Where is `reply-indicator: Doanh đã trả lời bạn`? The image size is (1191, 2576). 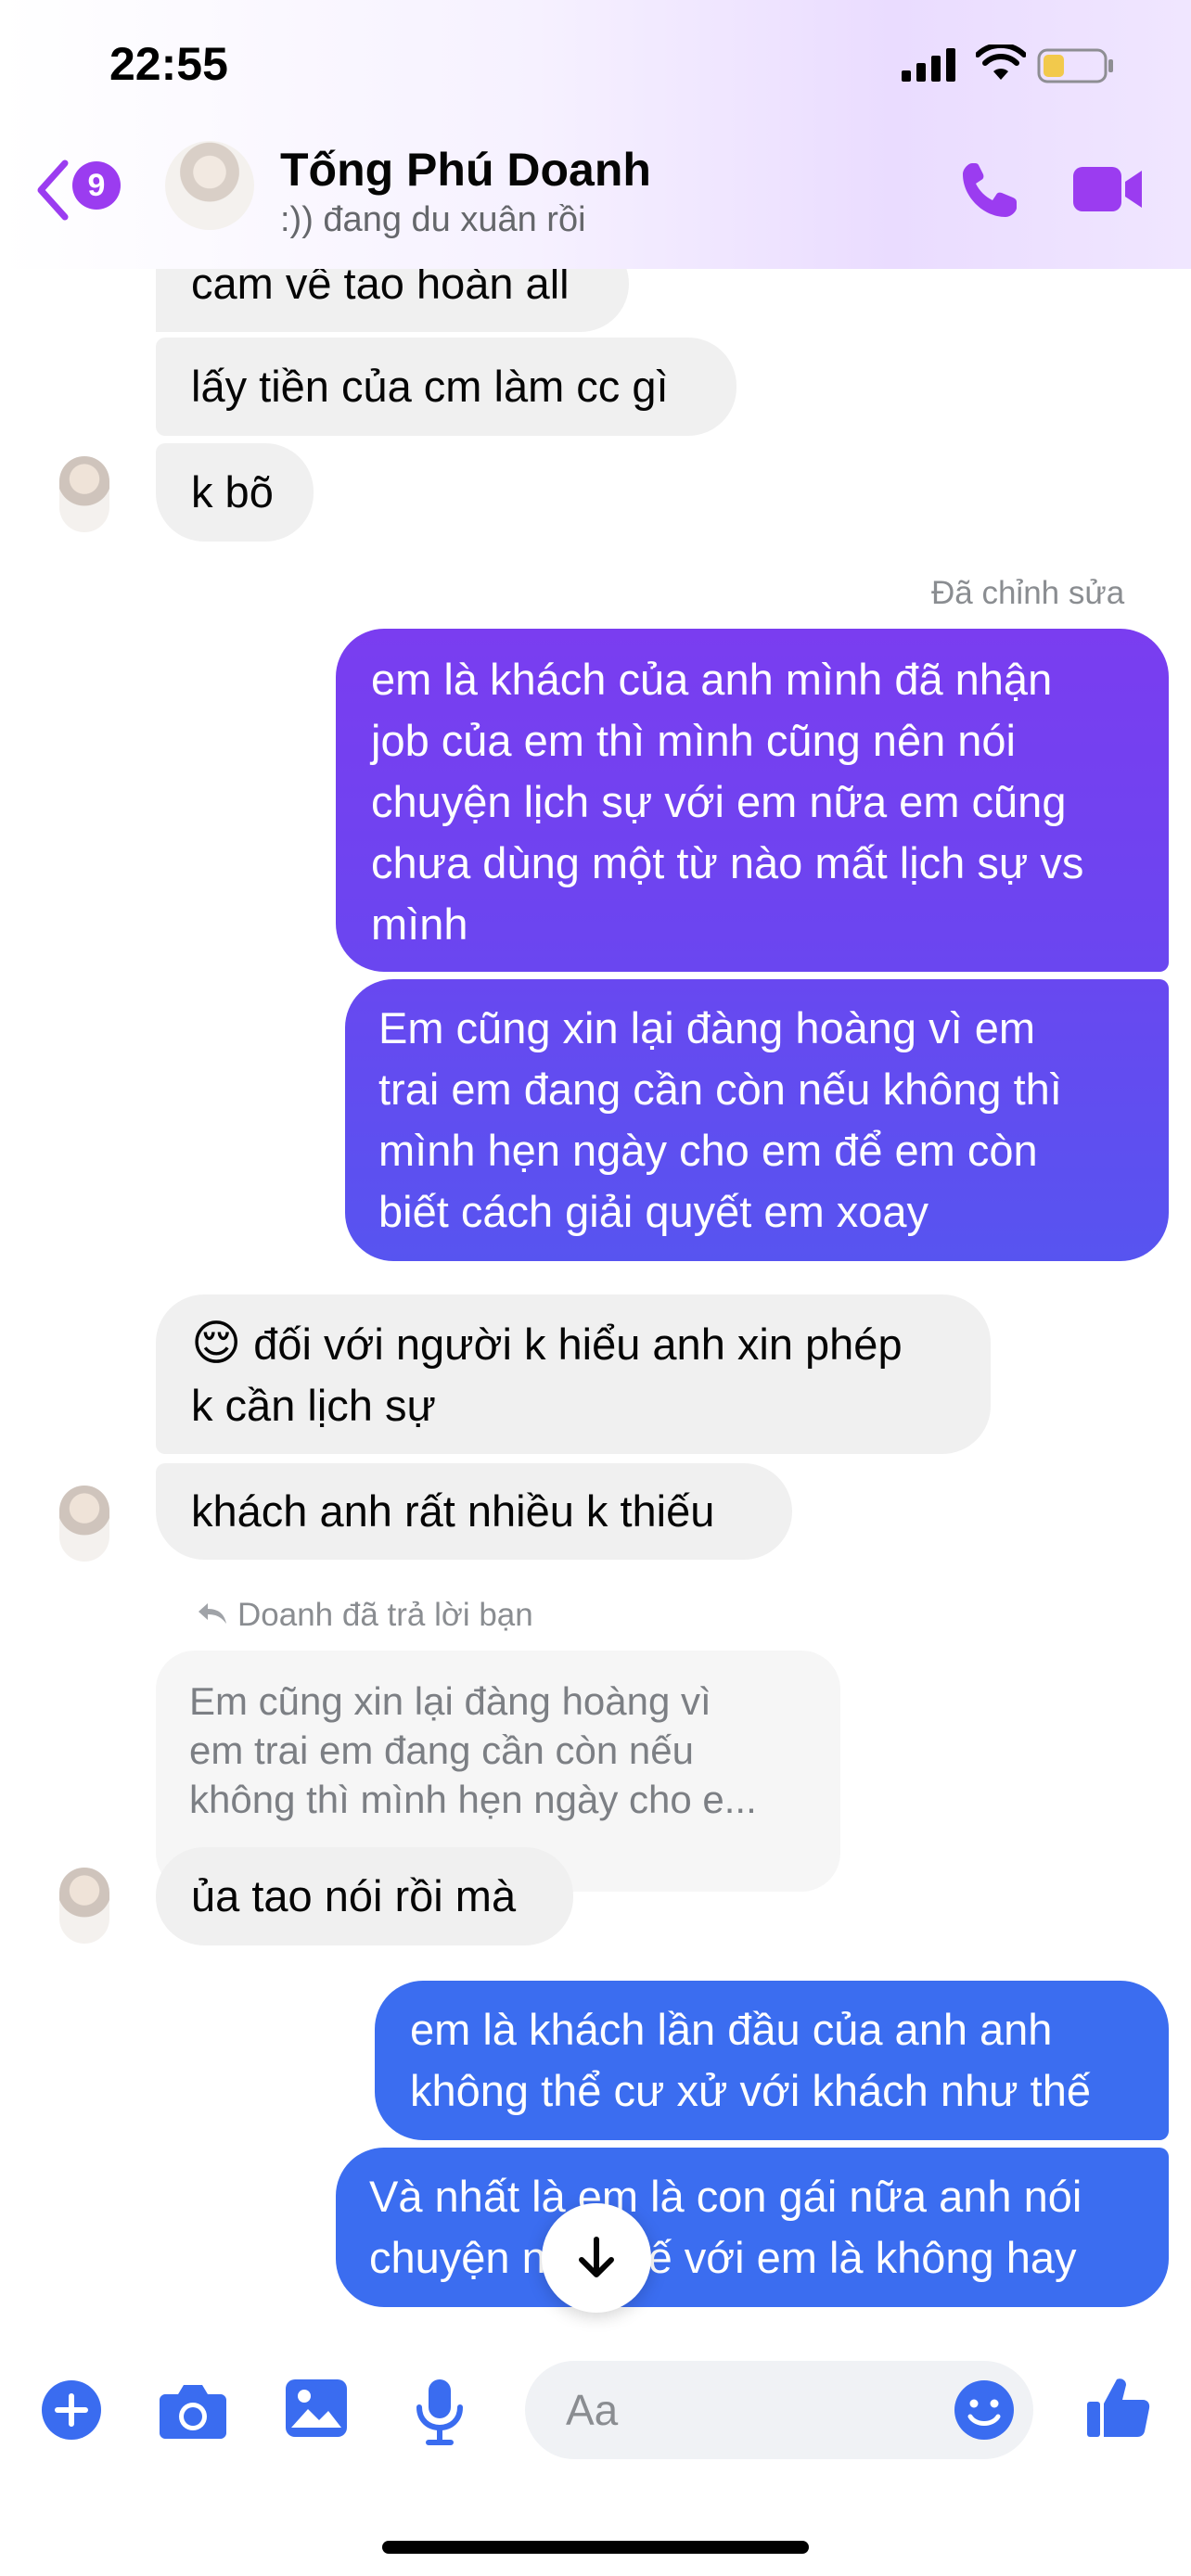 reply-indicator: Doanh đã trả lời bạn is located at coordinates (365, 1615).